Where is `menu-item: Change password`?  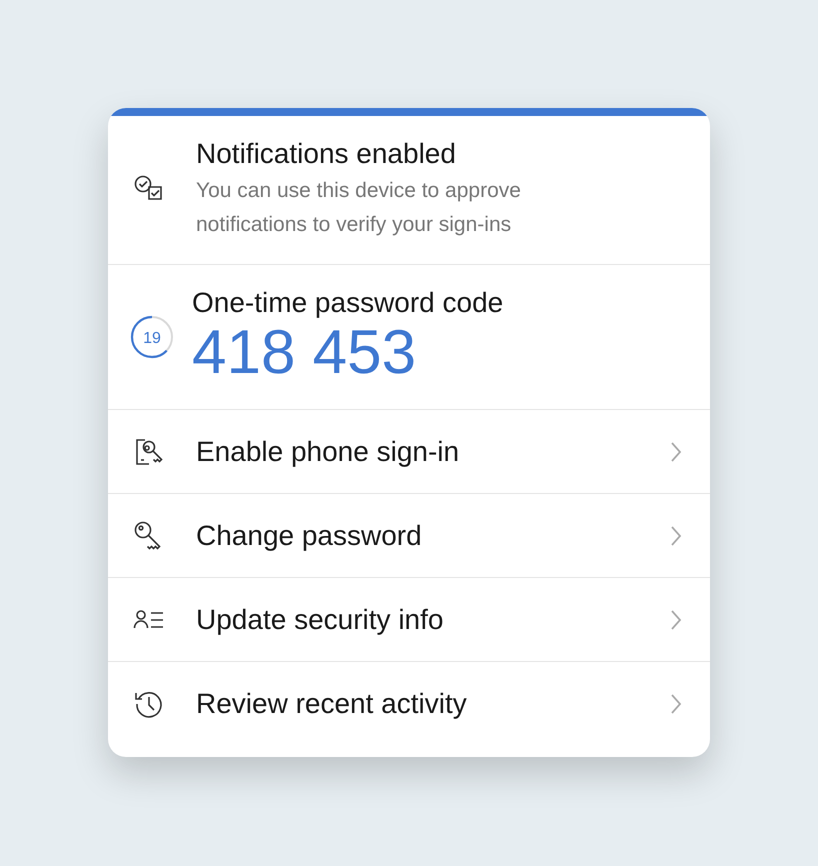
menu-item: Change password is located at coordinates (409, 536).